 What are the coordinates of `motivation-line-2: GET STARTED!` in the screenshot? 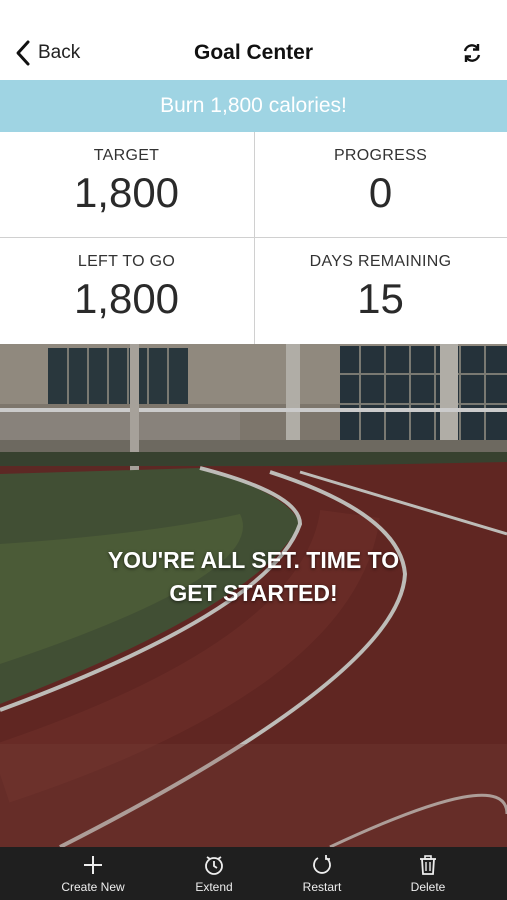 It's located at (253, 593).